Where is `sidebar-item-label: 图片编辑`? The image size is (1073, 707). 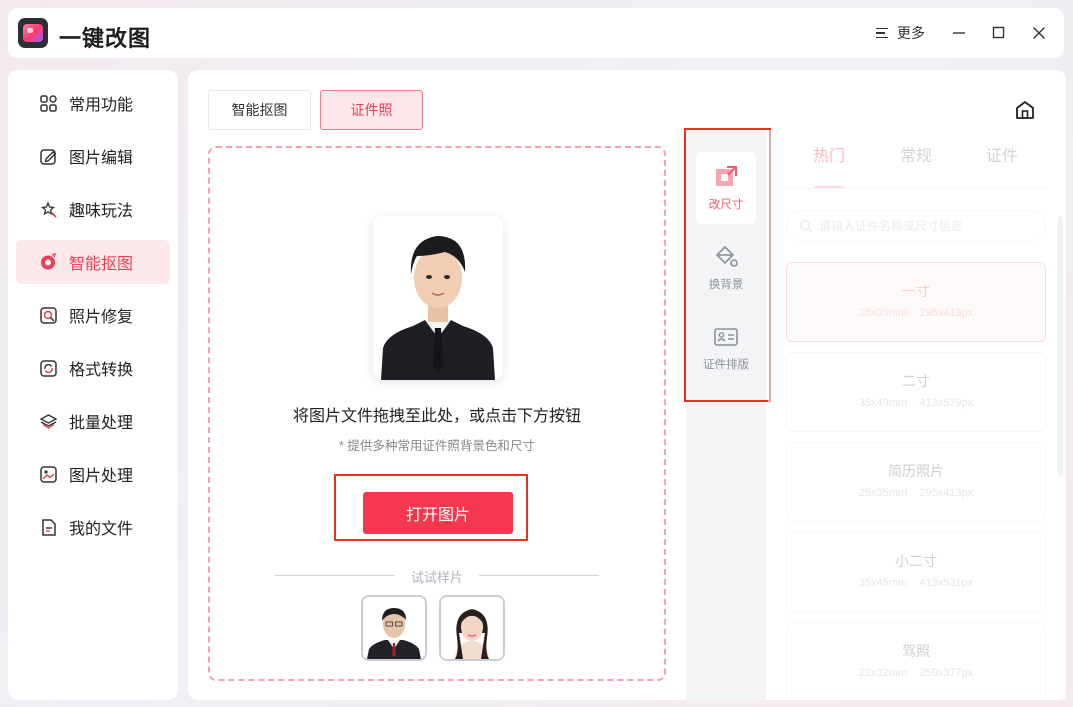 sidebar-item-label: 图片编辑 is located at coordinates (101, 158).